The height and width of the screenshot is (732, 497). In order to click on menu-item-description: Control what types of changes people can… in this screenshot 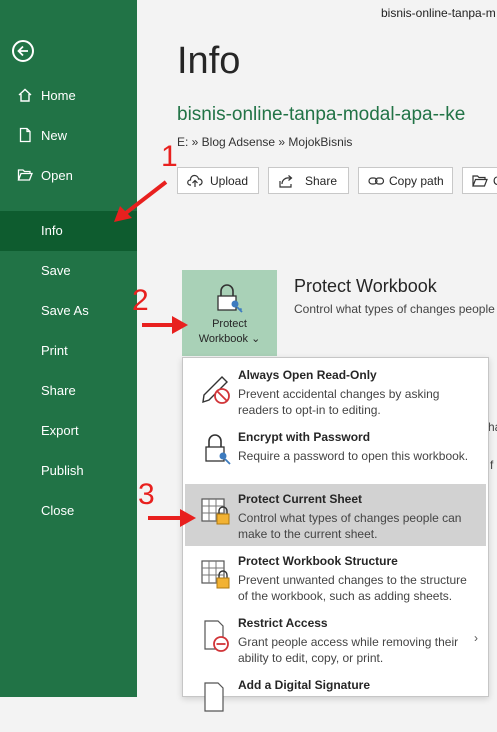, I will do `click(350, 526)`.